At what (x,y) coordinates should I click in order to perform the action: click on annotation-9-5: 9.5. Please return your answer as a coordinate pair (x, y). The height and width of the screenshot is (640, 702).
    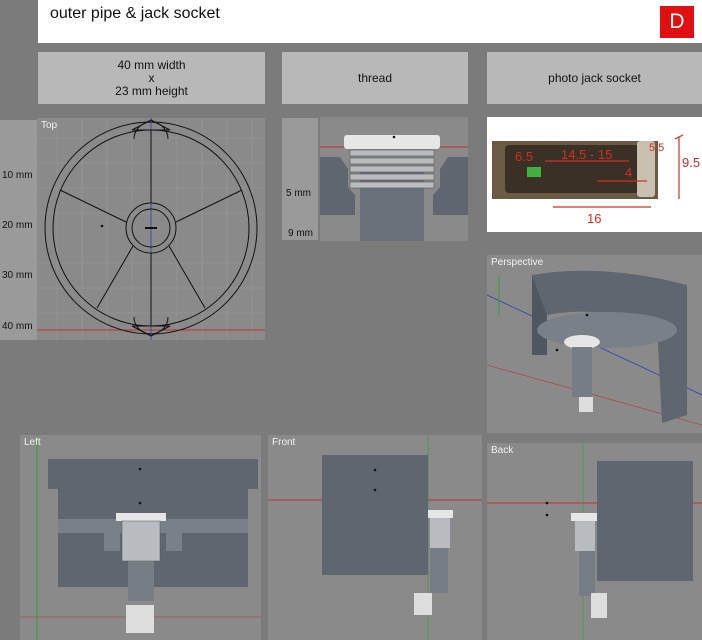
    Looking at the image, I should click on (691, 162).